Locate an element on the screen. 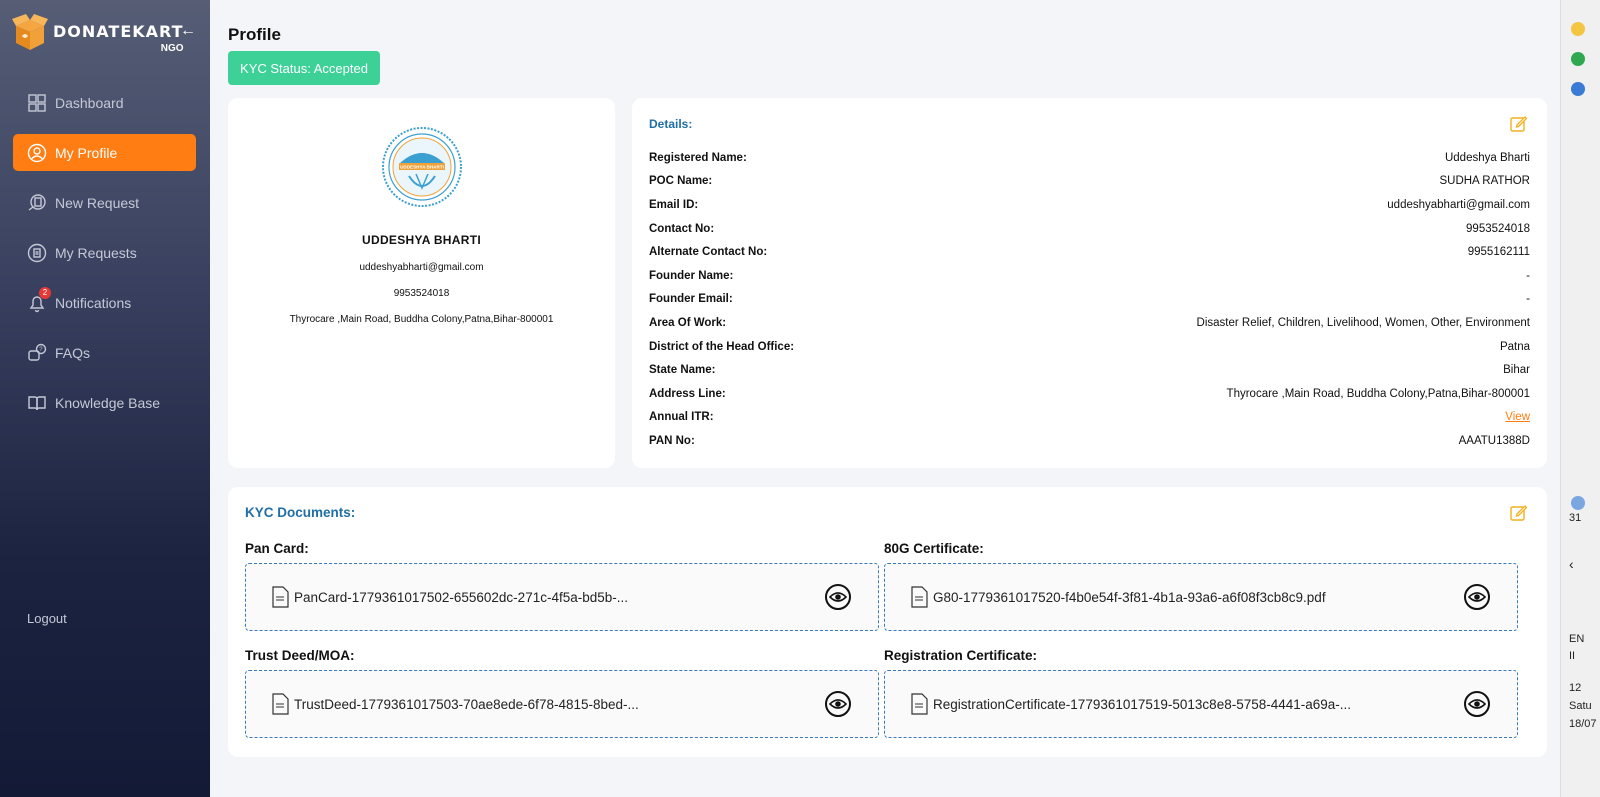  detail-label: Alternate Contact No: is located at coordinates (708, 252).